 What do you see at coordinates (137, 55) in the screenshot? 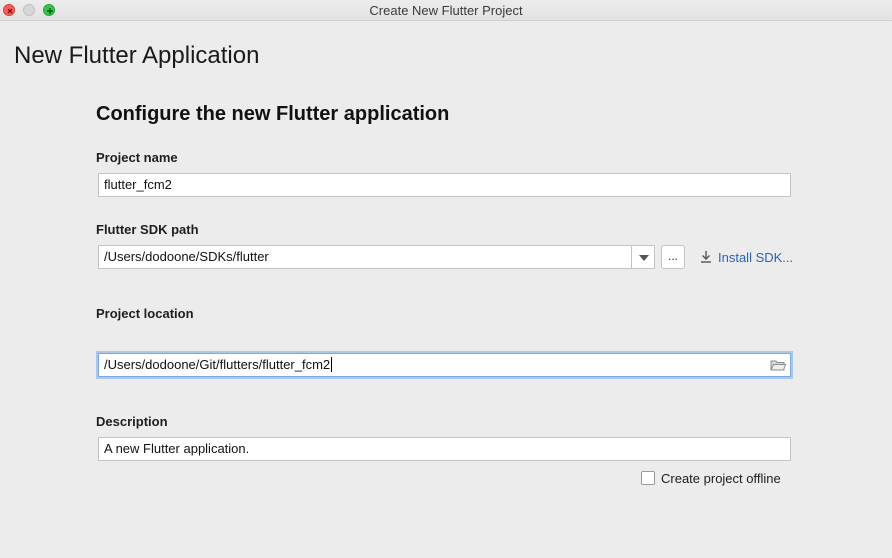
I see `page-title: New Flutter Application` at bounding box center [137, 55].